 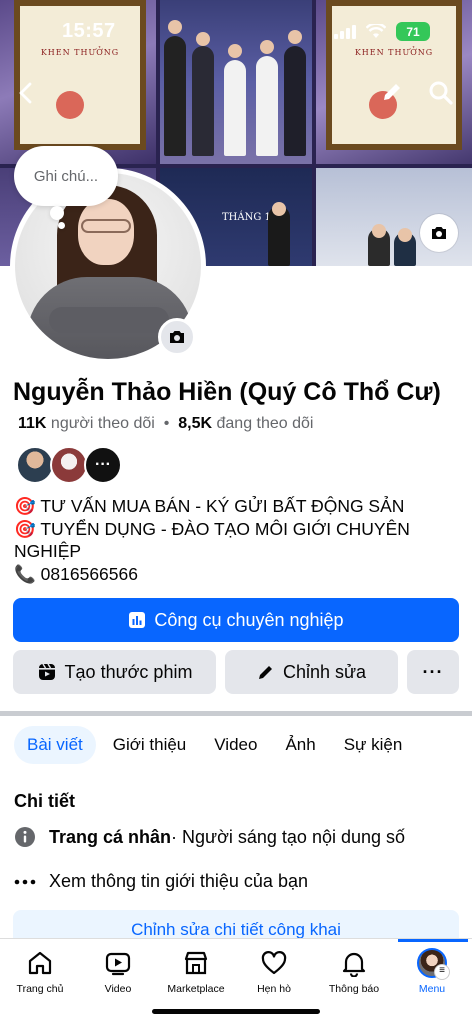 What do you see at coordinates (234, 574) in the screenshot?
I see `bio-phone: 📞 0816566566` at bounding box center [234, 574].